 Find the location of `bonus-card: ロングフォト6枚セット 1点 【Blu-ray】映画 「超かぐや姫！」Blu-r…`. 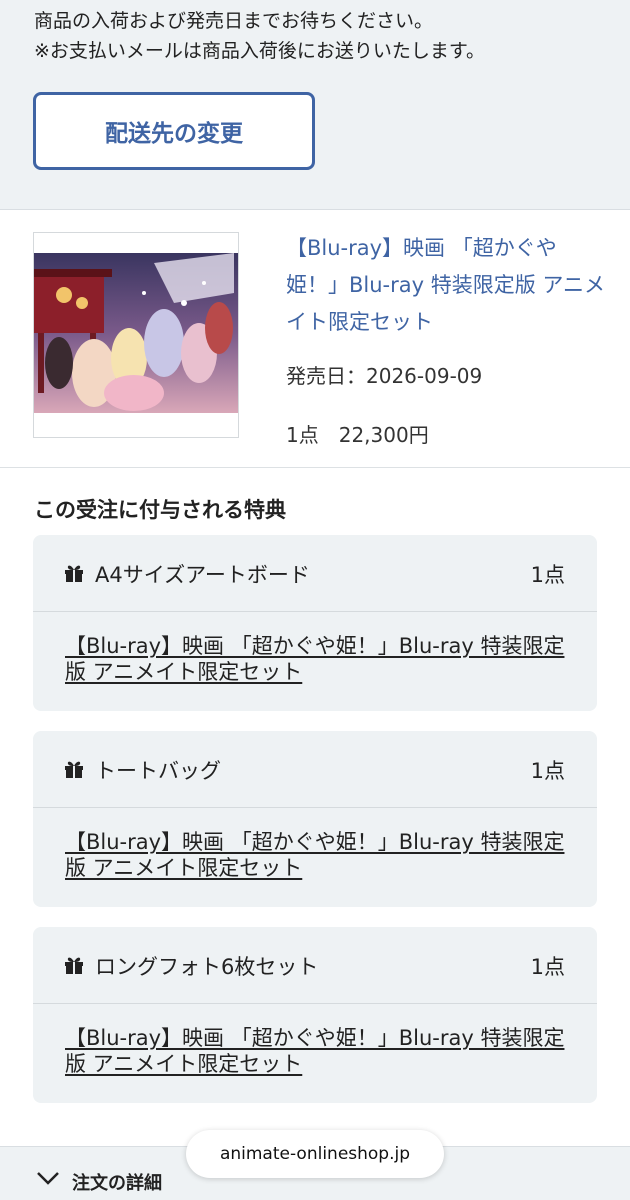

bonus-card: ロングフォト6枚セット 1点 【Blu-ray】映画 「超かぐや姫！」Blu-r… is located at coordinates (315, 1015).